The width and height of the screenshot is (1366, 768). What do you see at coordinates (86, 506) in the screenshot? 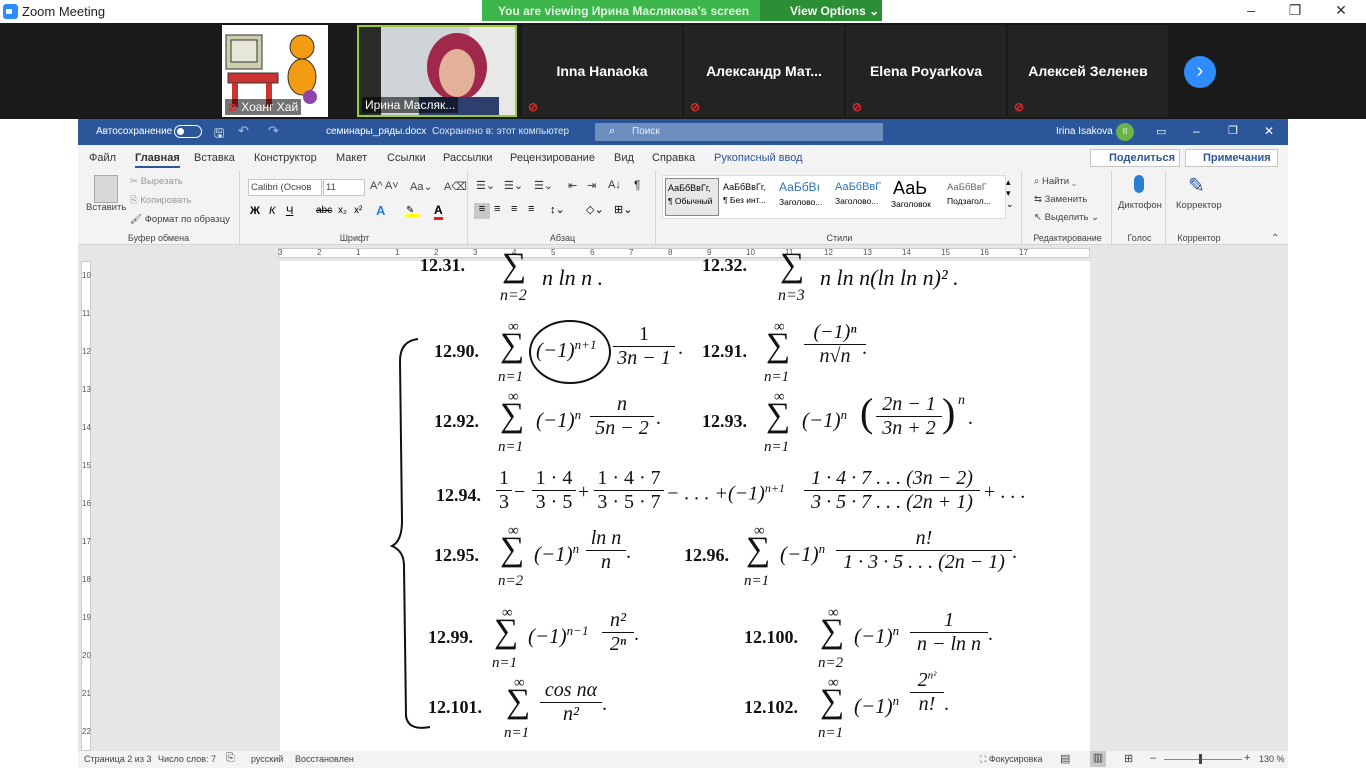
I see `vertical-ruler: 10 11 12 13 14 15 16 17 18 19 20 21 22` at bounding box center [86, 506].